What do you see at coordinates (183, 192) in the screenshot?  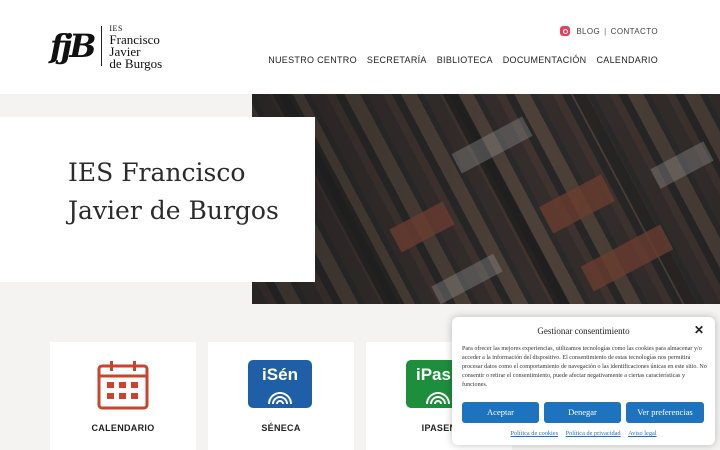 I see `hero-title: IES Francisco Javier de Burgos` at bounding box center [183, 192].